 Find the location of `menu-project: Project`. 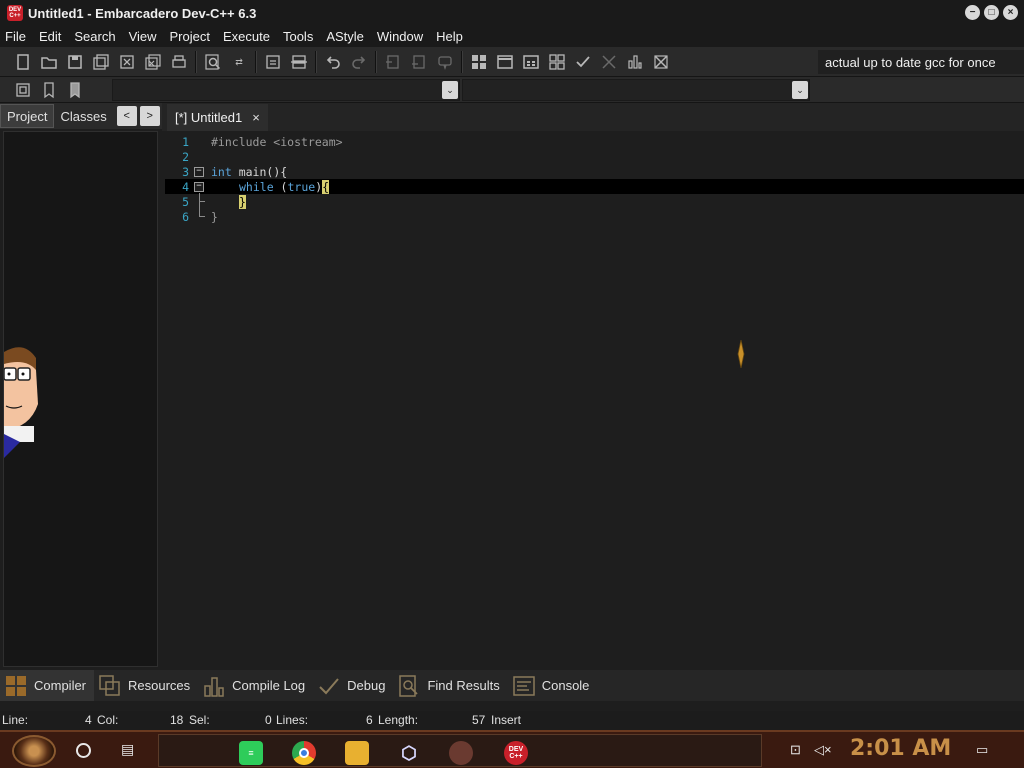

menu-project: Project is located at coordinates (190, 36).